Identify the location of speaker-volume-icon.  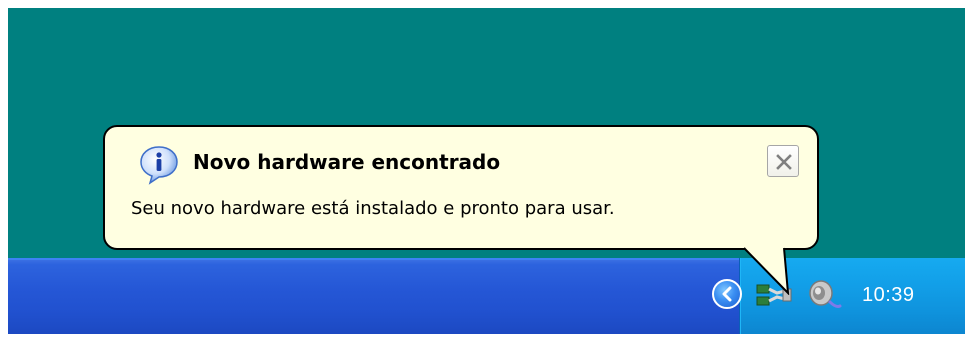
(826, 295).